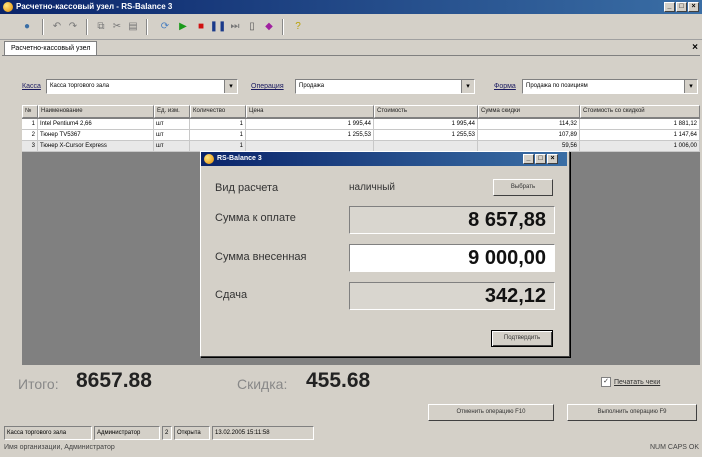  What do you see at coordinates (695, 47) in the screenshot?
I see `tab-close-icon: ×` at bounding box center [695, 47].